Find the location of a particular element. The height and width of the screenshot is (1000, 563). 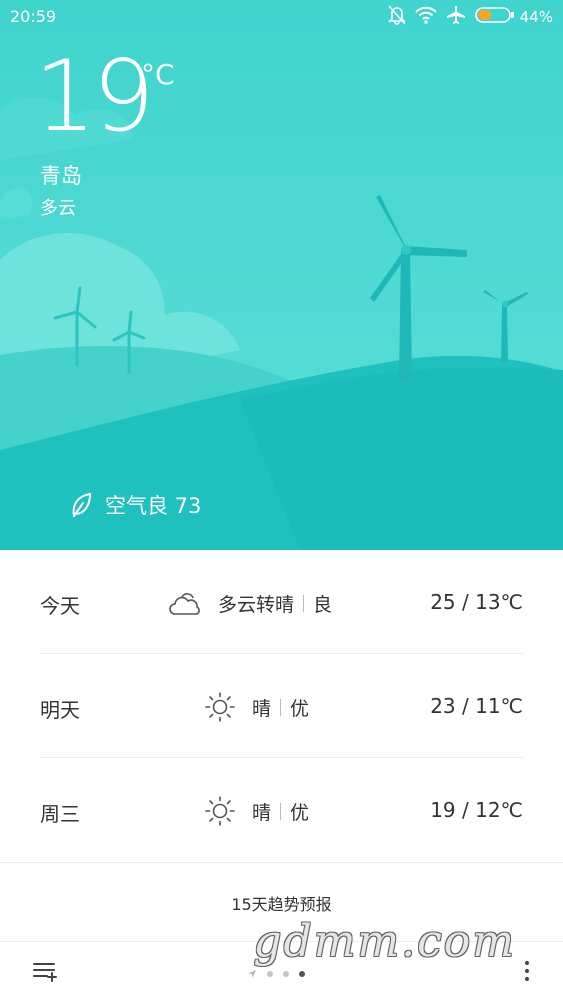

forecast-row: 周三 晴 优 19 / 12℃ is located at coordinates (281, 810).